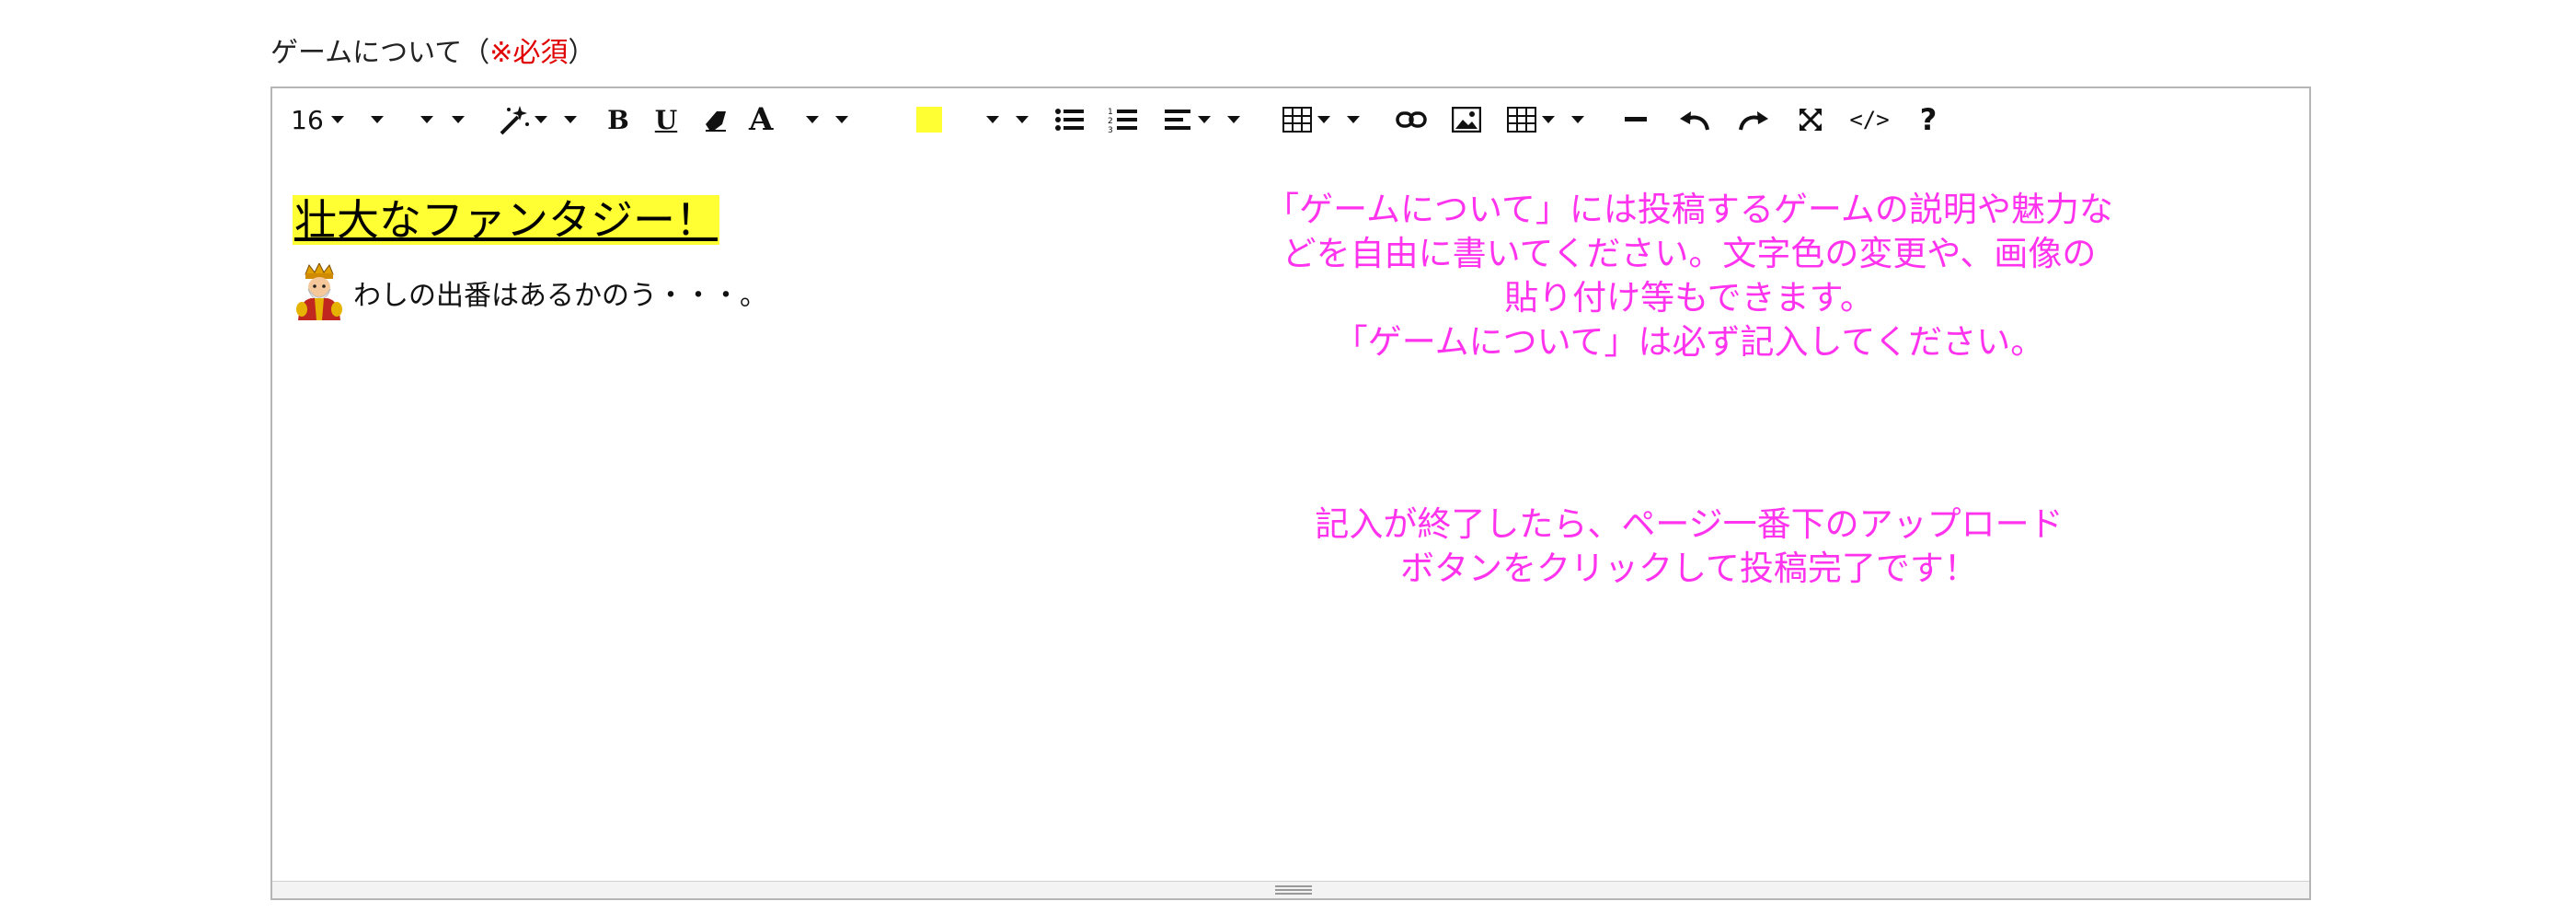  I want to click on undo-icon, so click(1694, 121).